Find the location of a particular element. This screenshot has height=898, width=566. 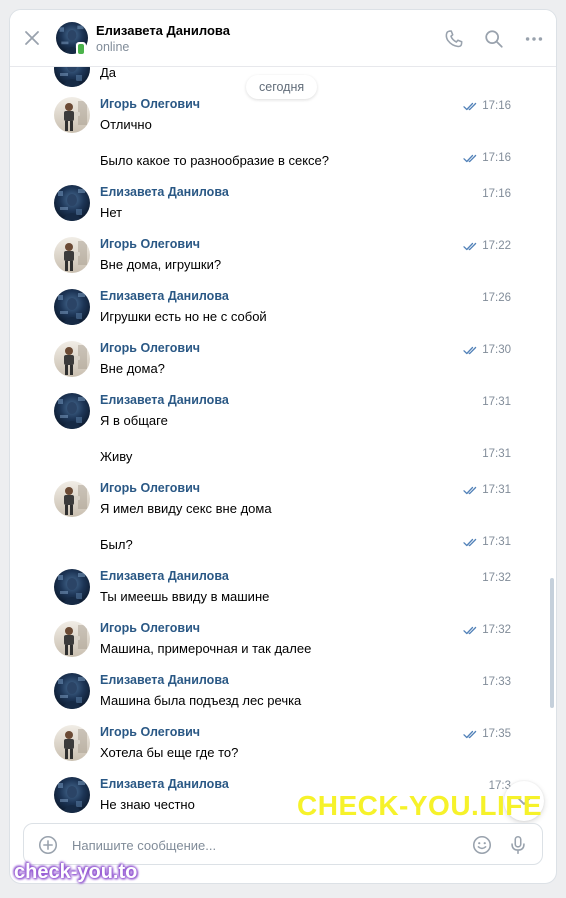

message-time: 17:33 is located at coordinates (496, 682).